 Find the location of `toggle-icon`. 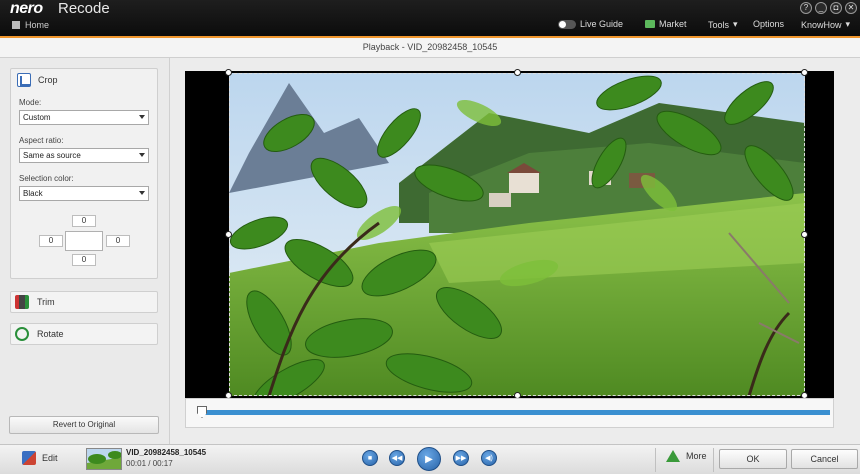

toggle-icon is located at coordinates (567, 24).